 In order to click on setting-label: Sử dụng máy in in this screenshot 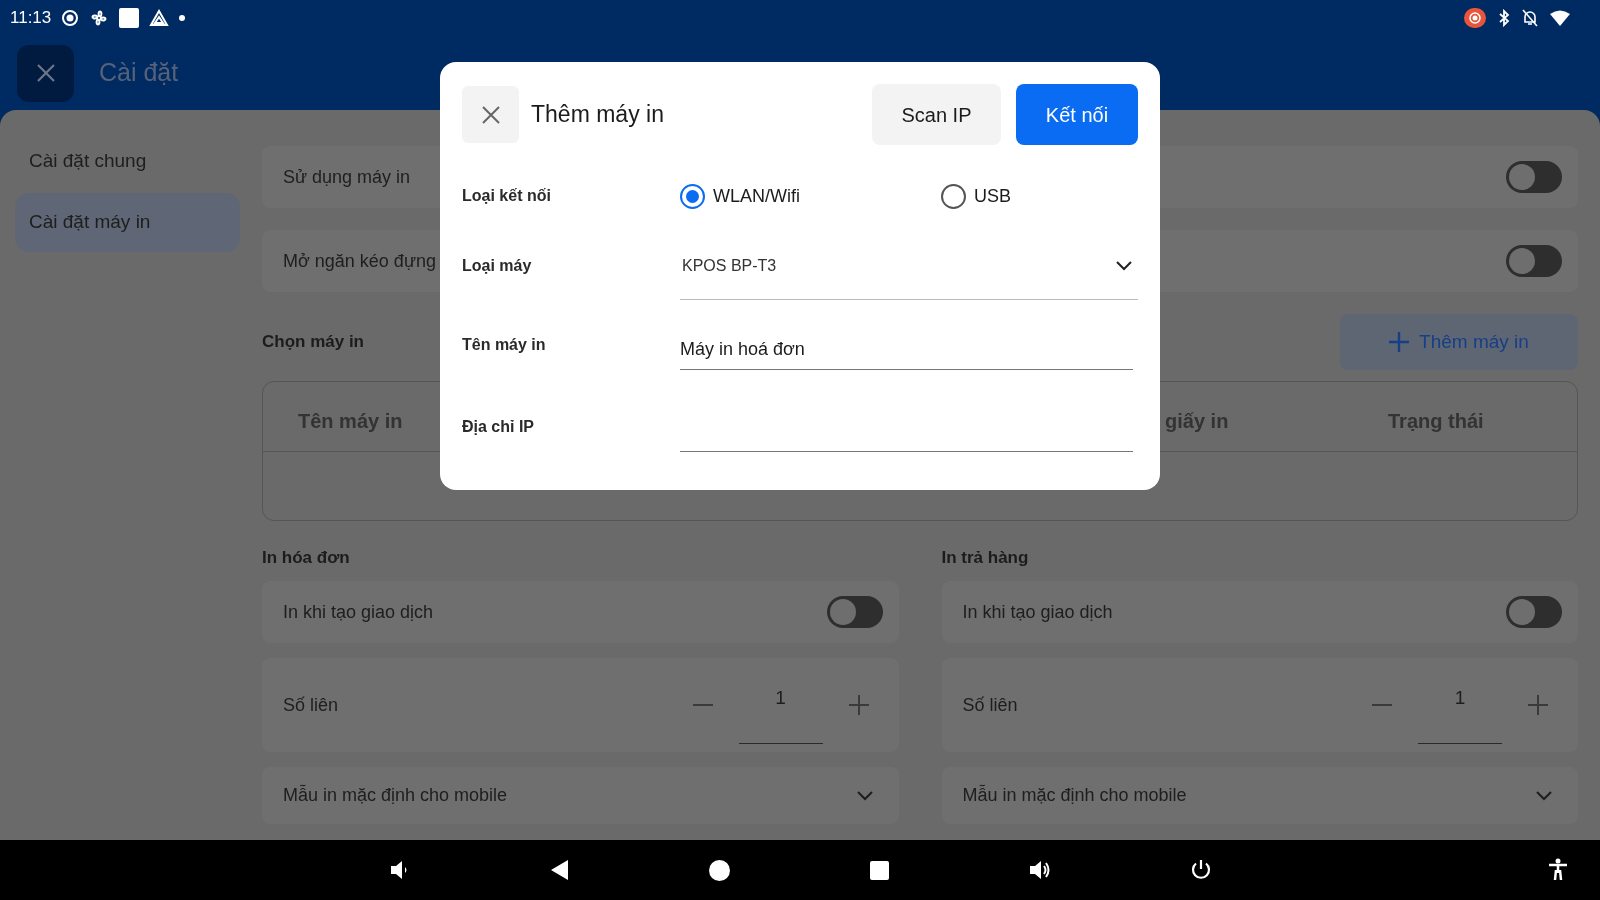, I will do `click(347, 177)`.